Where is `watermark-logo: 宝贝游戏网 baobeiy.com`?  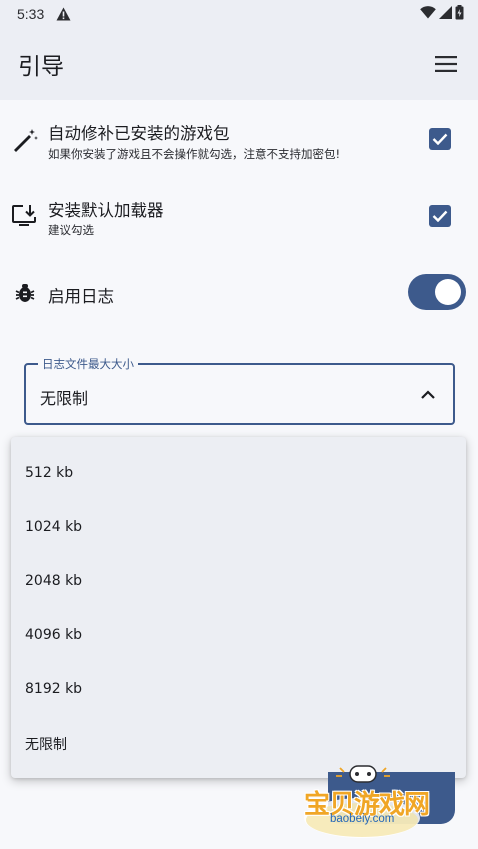
watermark-logo: 宝贝游戏网 baobeiy.com is located at coordinates (375, 802).